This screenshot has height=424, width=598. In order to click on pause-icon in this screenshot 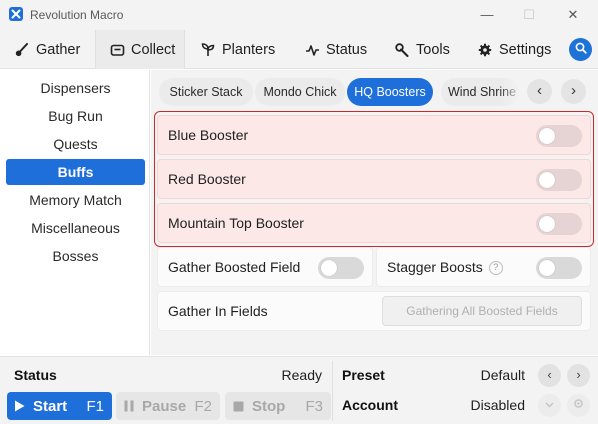, I will do `click(129, 406)`.